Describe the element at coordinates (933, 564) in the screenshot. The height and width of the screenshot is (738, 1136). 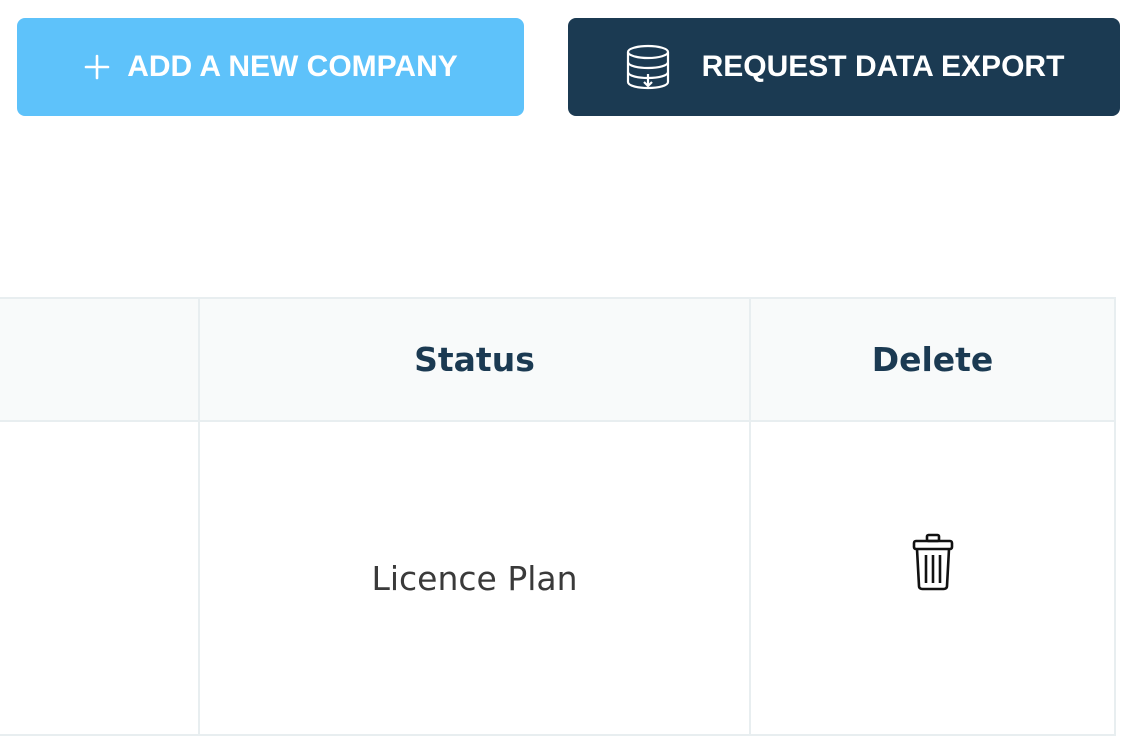
I see `trash-icon` at that location.